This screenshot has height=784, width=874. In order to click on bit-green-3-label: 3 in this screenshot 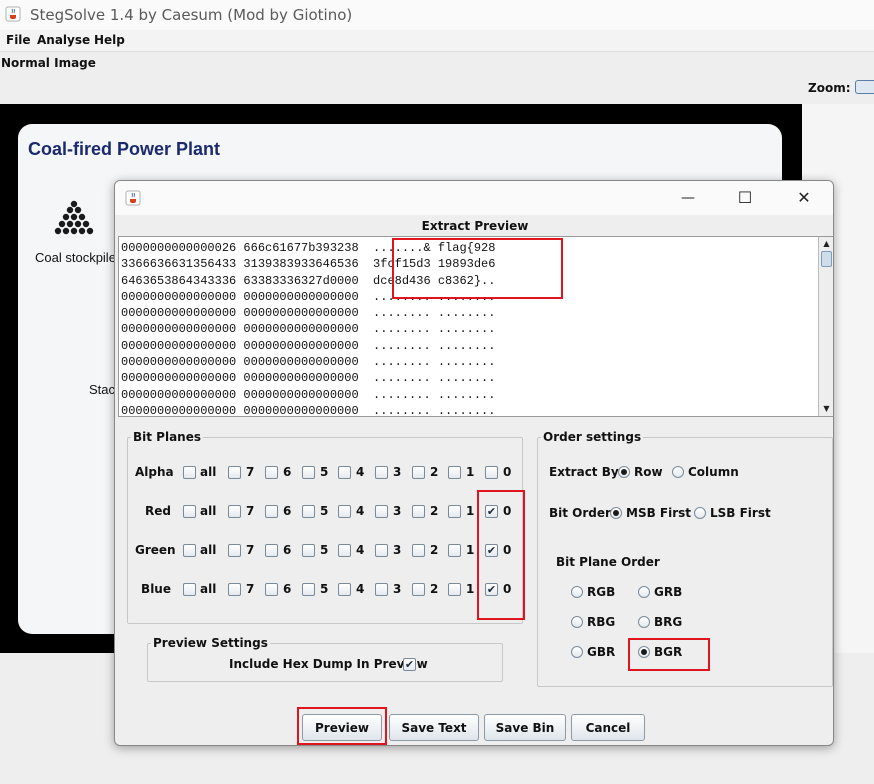, I will do `click(397, 550)`.